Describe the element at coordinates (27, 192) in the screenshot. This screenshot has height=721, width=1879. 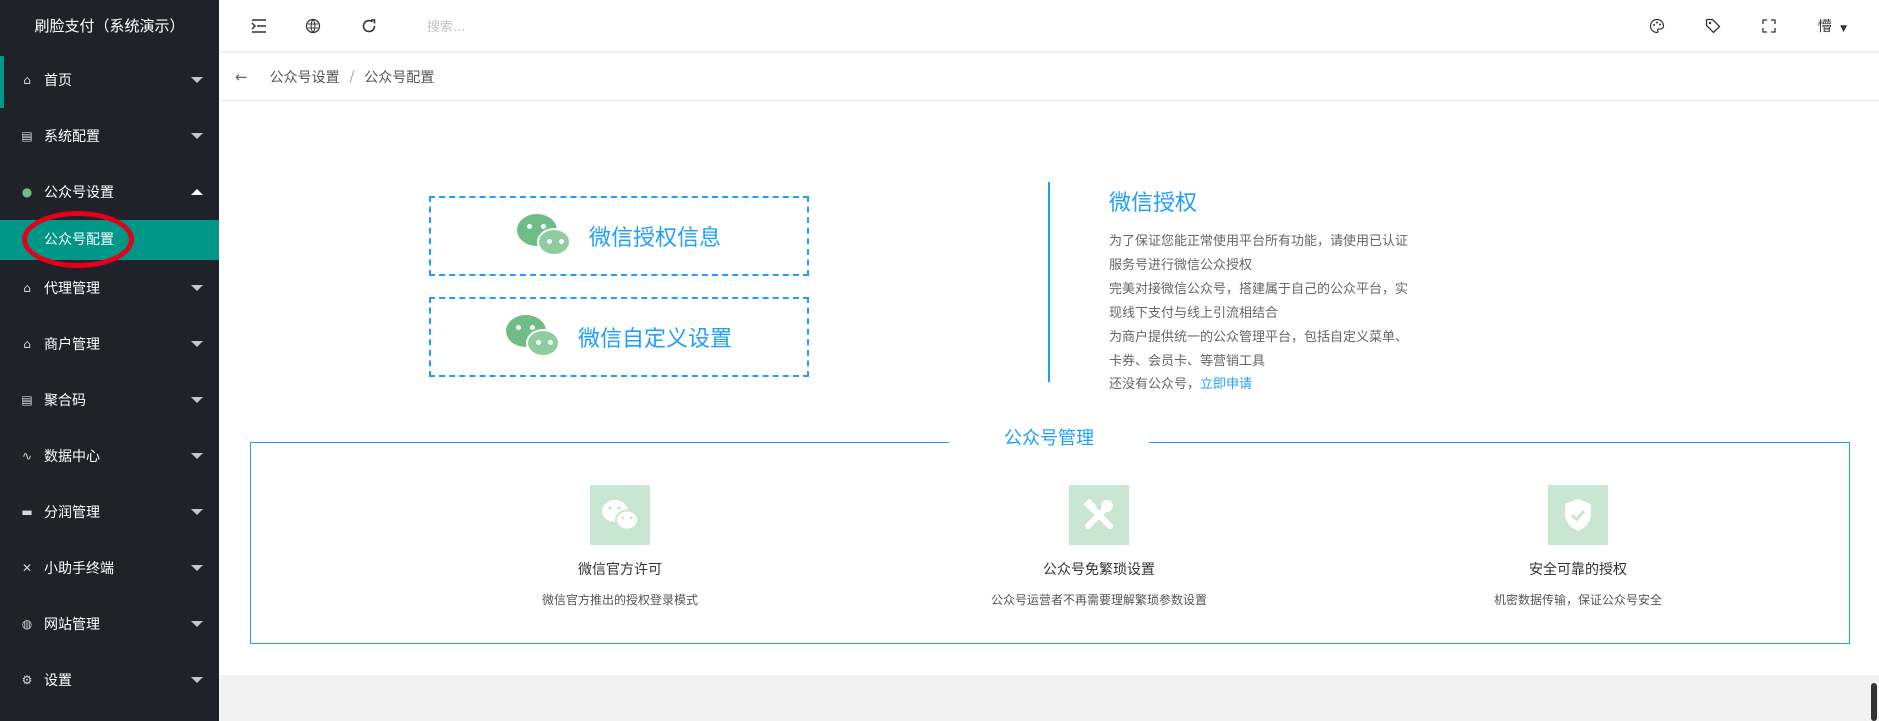
I see `wechat-icon: ●` at that location.